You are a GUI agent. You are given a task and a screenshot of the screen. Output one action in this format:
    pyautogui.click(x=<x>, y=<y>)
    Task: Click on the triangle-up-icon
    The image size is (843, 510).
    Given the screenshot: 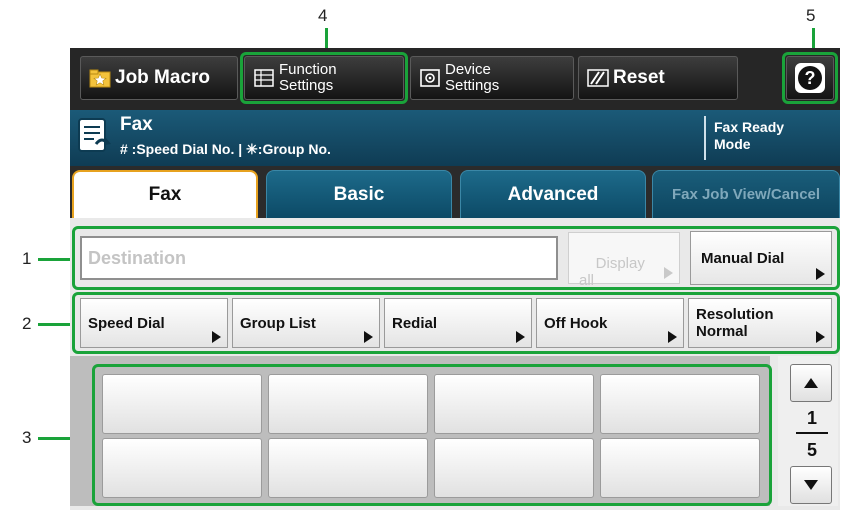 What is the action you would take?
    pyautogui.click(x=811, y=383)
    